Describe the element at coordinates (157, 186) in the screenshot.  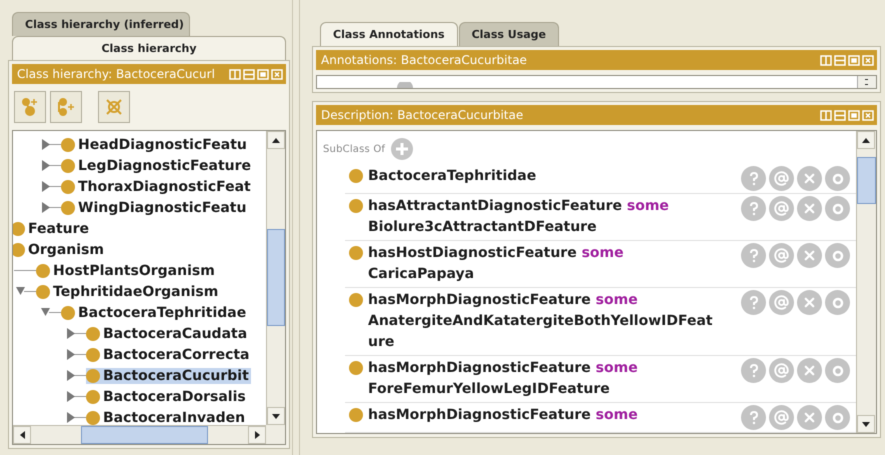
I see `tree-item: ThoraxDiagnosticFeat` at that location.